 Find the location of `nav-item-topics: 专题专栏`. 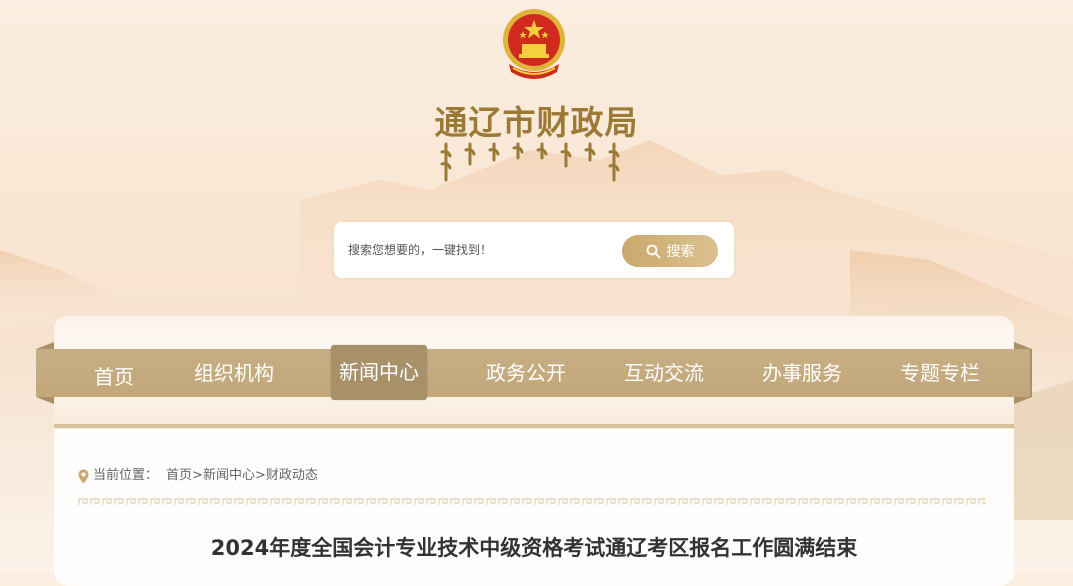

nav-item-topics: 专题专栏 is located at coordinates (940, 373).